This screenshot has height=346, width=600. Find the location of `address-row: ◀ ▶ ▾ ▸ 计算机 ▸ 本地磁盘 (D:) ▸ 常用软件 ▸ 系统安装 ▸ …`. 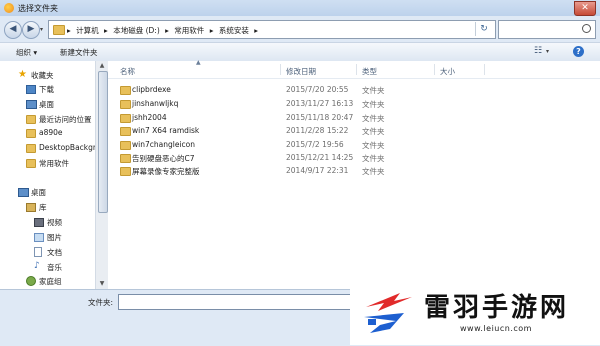

address-row: ◀ ▶ ▾ ▸ 计算机 ▸ 本地磁盘 (D:) ▸ 常用软件 ▸ 系统安装 ▸ … is located at coordinates (300, 28).